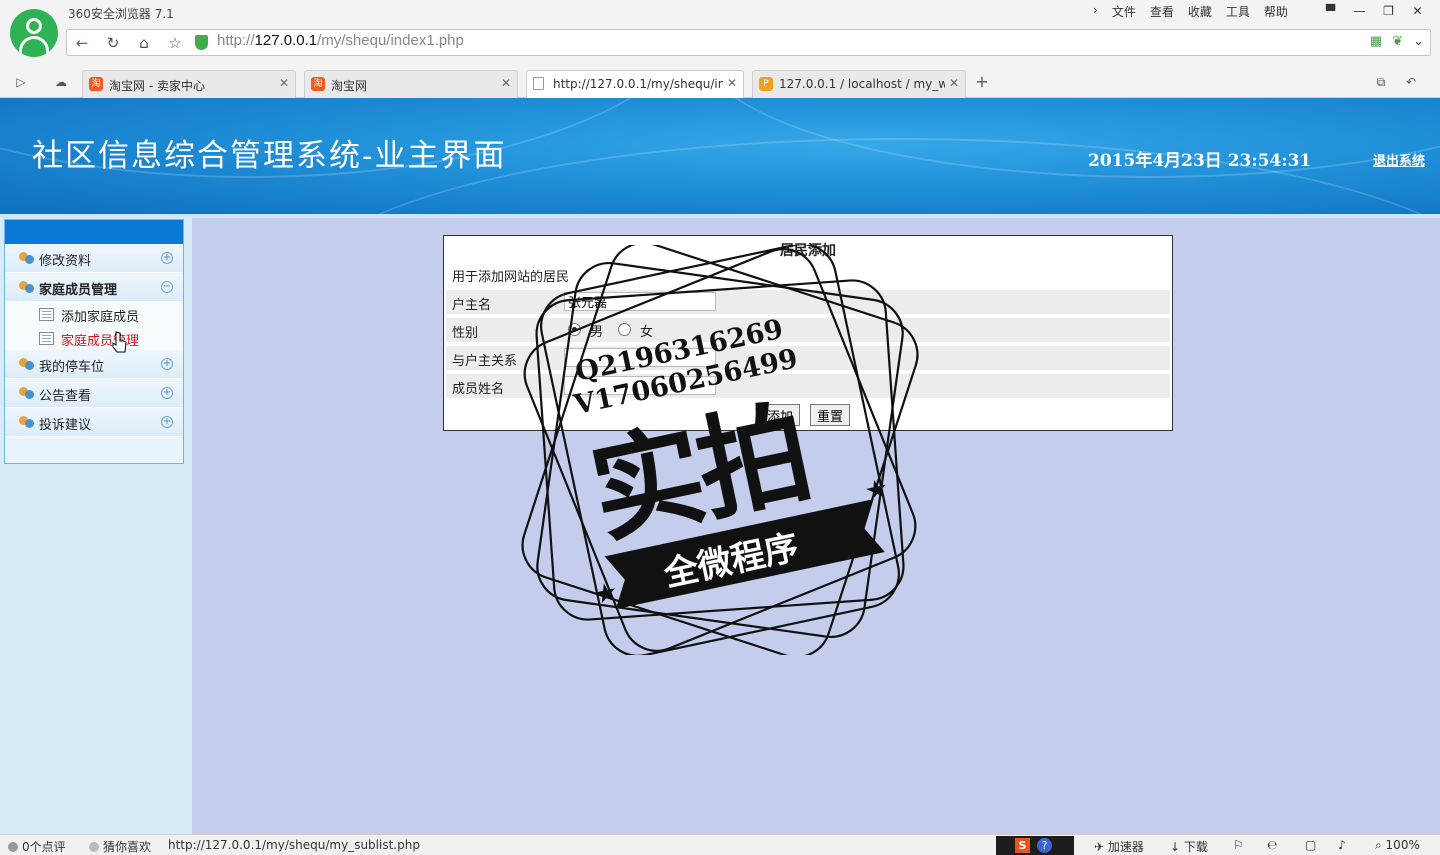 Image resolution: width=1440 pixels, height=855 pixels. What do you see at coordinates (640, 385) in the screenshot?
I see `member-name-input` at bounding box center [640, 385].